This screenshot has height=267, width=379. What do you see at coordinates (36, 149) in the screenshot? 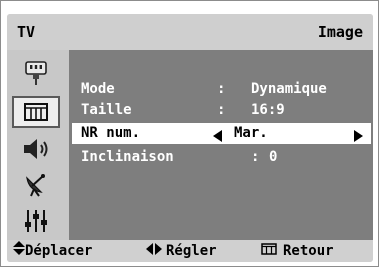
I see `speaker-icon` at bounding box center [36, 149].